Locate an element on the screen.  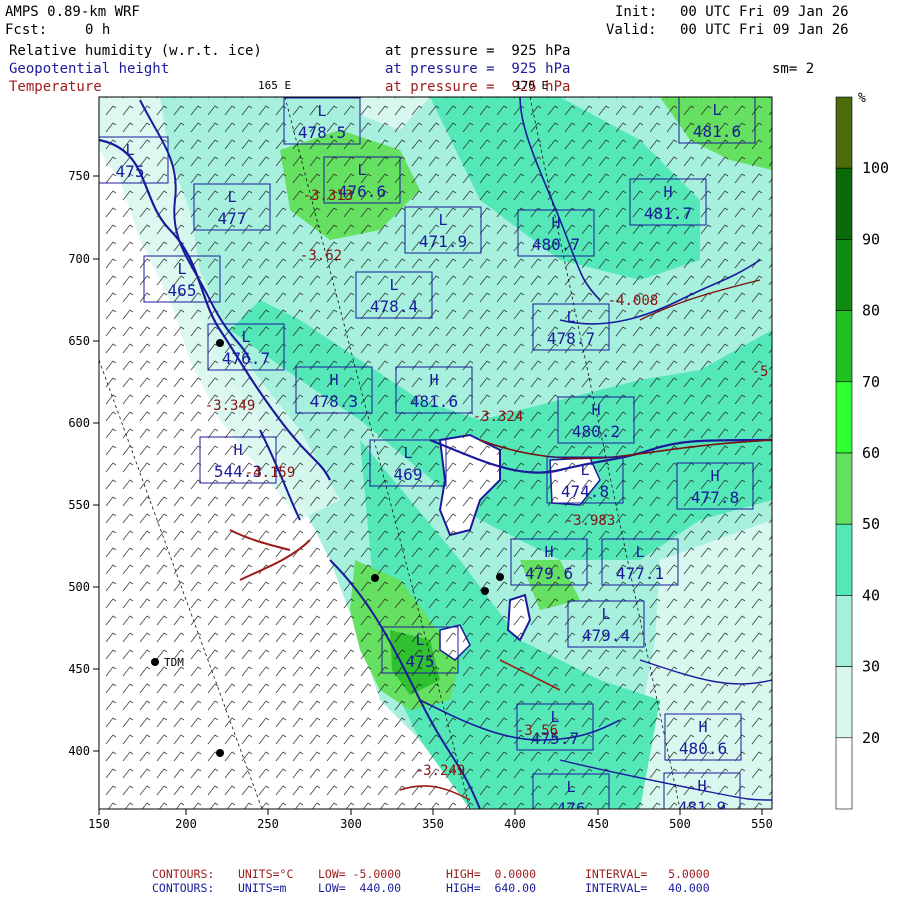
colorbar-tick-label: 20 is located at coordinates (871, 738).